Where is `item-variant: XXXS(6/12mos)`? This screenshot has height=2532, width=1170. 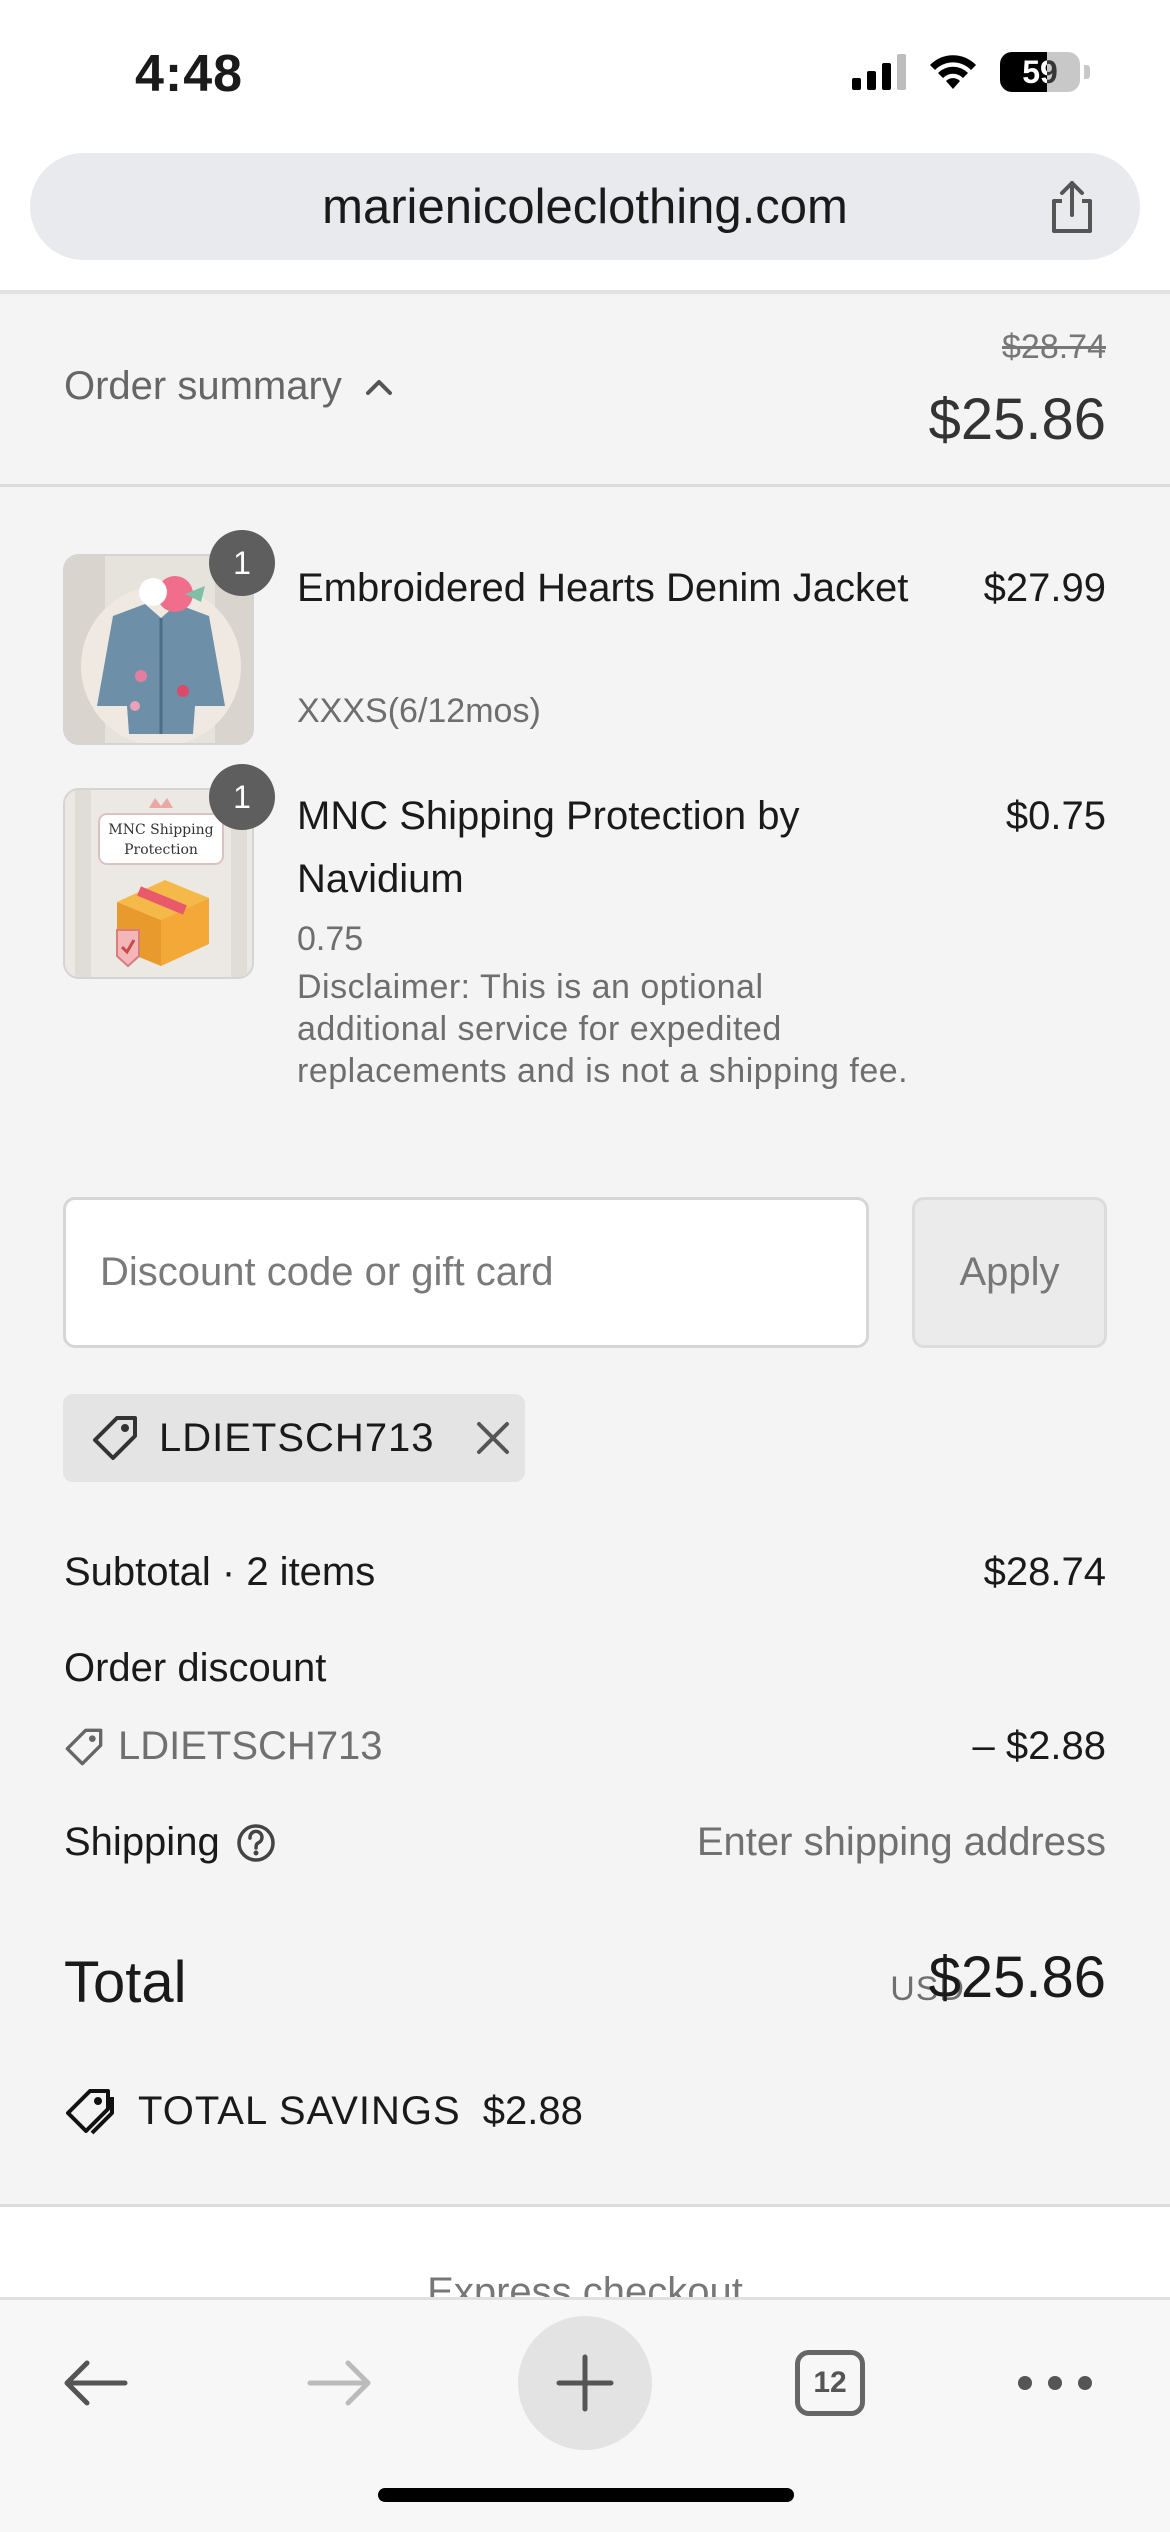 item-variant: XXXS(6/12mos) is located at coordinates (419, 711).